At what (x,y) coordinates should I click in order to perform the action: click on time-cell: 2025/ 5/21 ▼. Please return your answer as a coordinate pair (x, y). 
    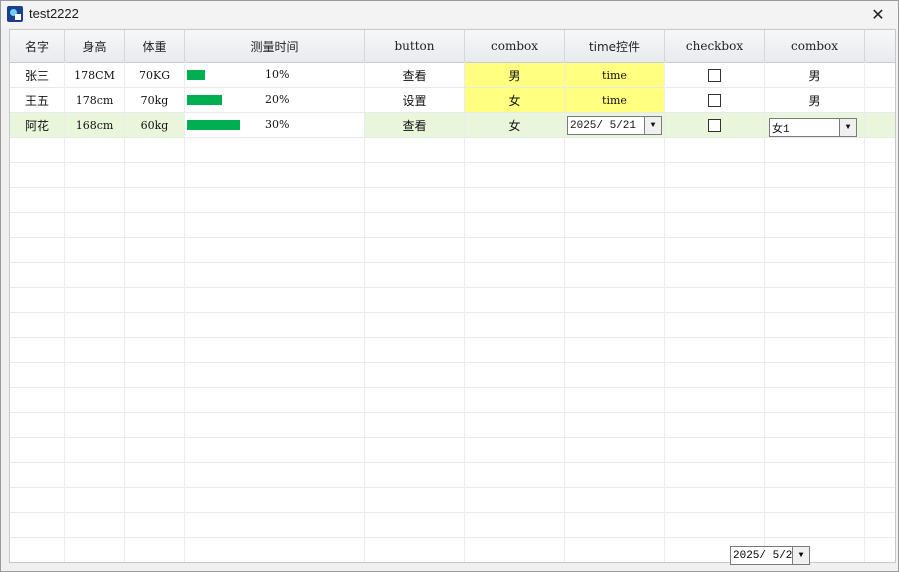
    Looking at the image, I should click on (615, 125).